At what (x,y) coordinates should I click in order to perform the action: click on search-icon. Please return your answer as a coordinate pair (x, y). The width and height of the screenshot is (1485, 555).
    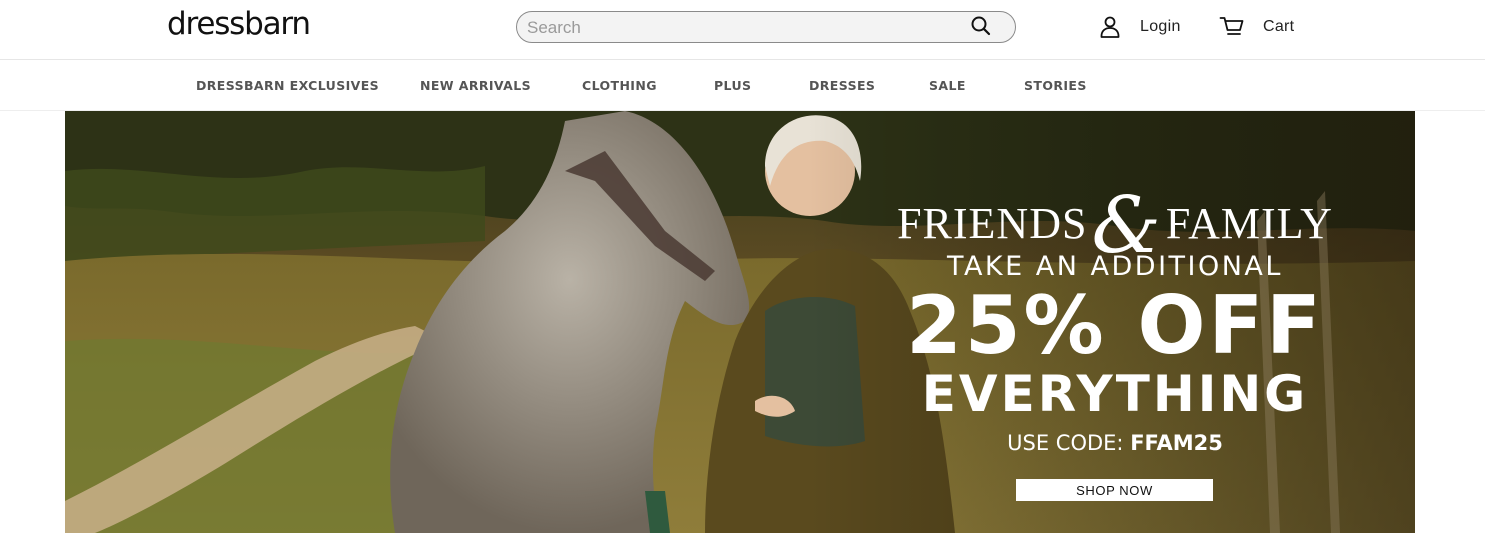
    Looking at the image, I should click on (981, 27).